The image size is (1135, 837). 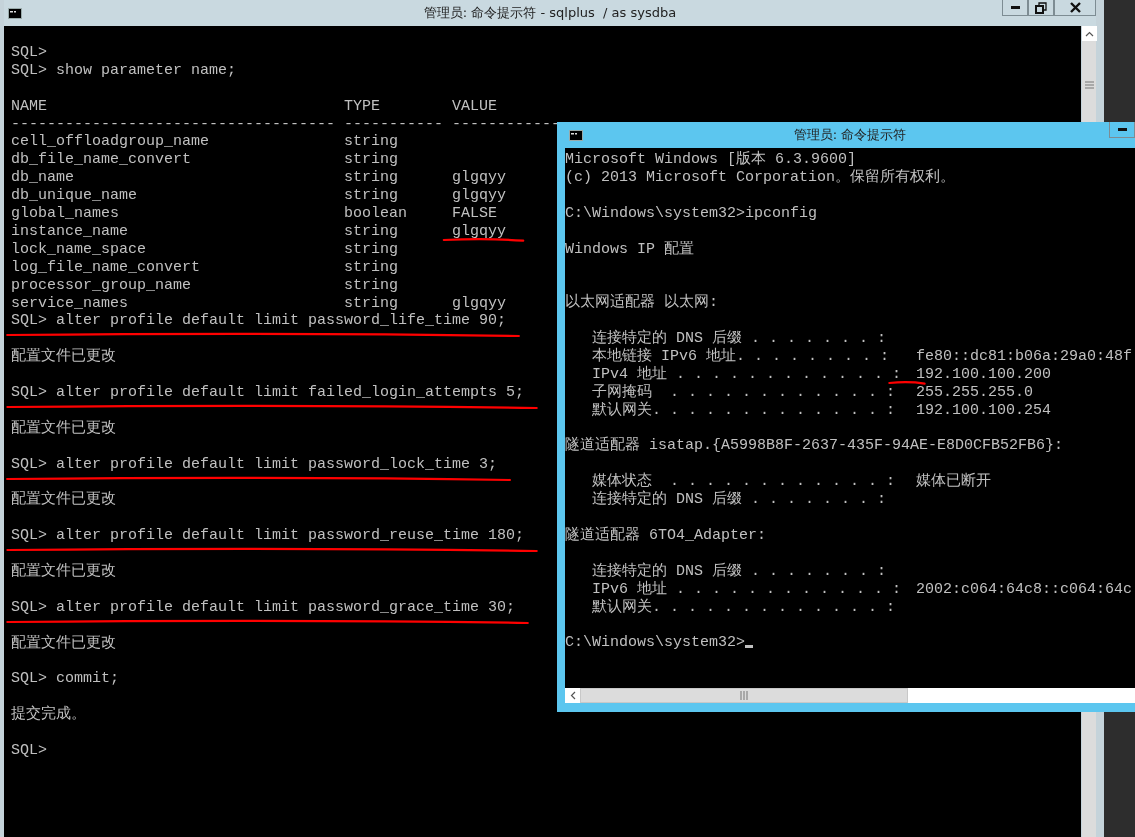 What do you see at coordinates (268, 393) in the screenshot?
I see `console-line: SQL> alter profile default limit failed_login_attempts 5;` at bounding box center [268, 393].